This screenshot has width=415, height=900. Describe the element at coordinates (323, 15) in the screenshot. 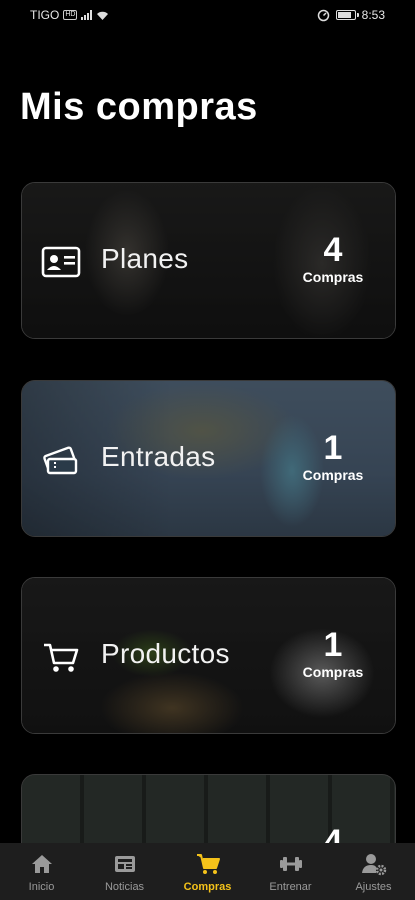

I see `speedometer-icon` at that location.